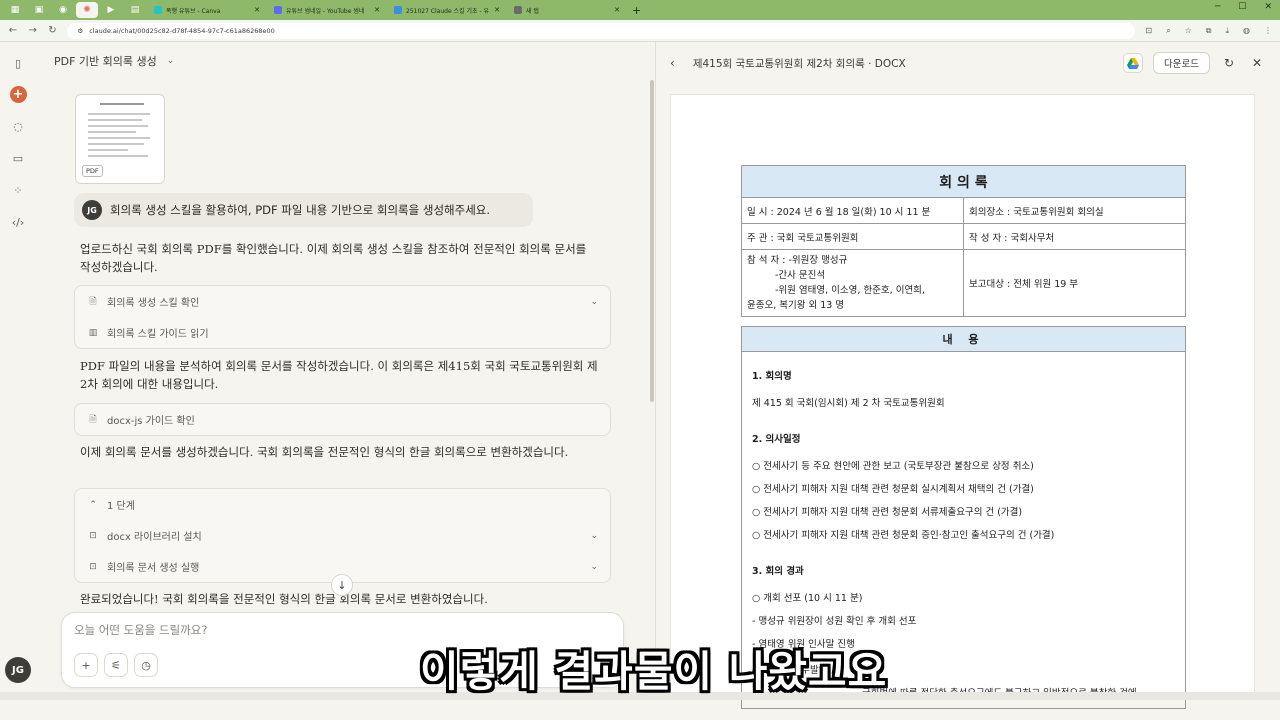 Image resolution: width=1280 pixels, height=720 pixels. I want to click on book-icon: ▥, so click(93, 332).